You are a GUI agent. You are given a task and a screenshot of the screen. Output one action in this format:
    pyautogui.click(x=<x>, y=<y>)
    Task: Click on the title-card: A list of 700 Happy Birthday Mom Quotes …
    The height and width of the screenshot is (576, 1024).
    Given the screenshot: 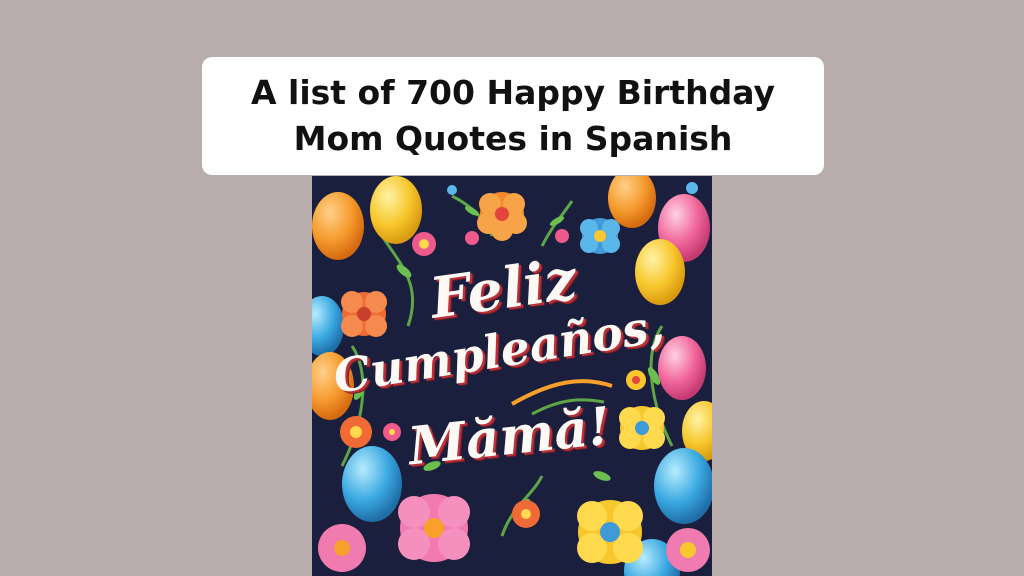 What is the action you would take?
    pyautogui.click(x=513, y=116)
    